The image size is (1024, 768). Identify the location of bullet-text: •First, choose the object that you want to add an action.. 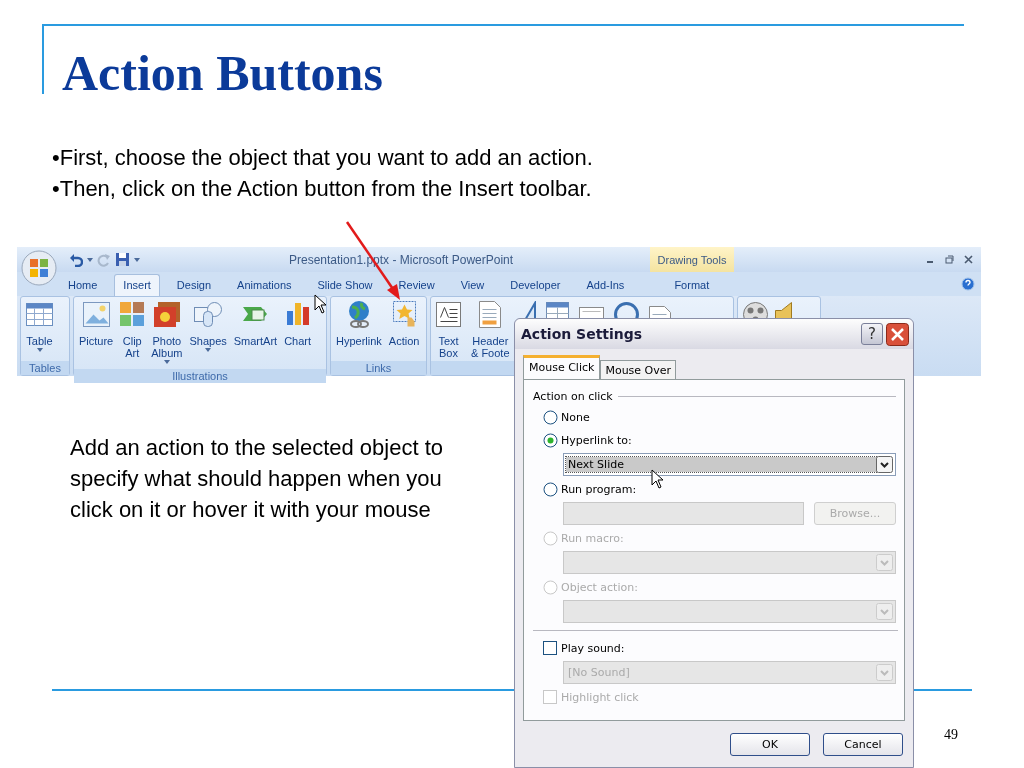
(322, 158).